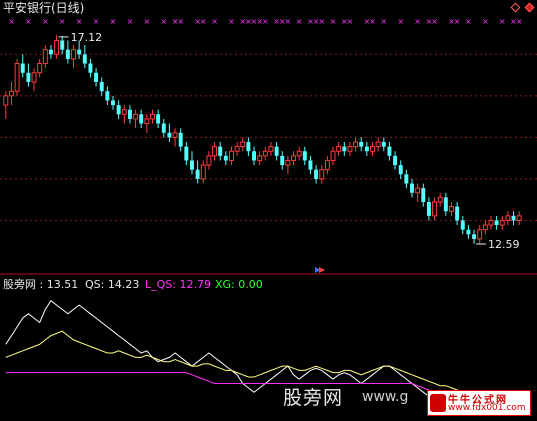 The image size is (537, 421). What do you see at coordinates (313, 398) in the screenshot?
I see `watermark-site-name: 股旁网` at bounding box center [313, 398].